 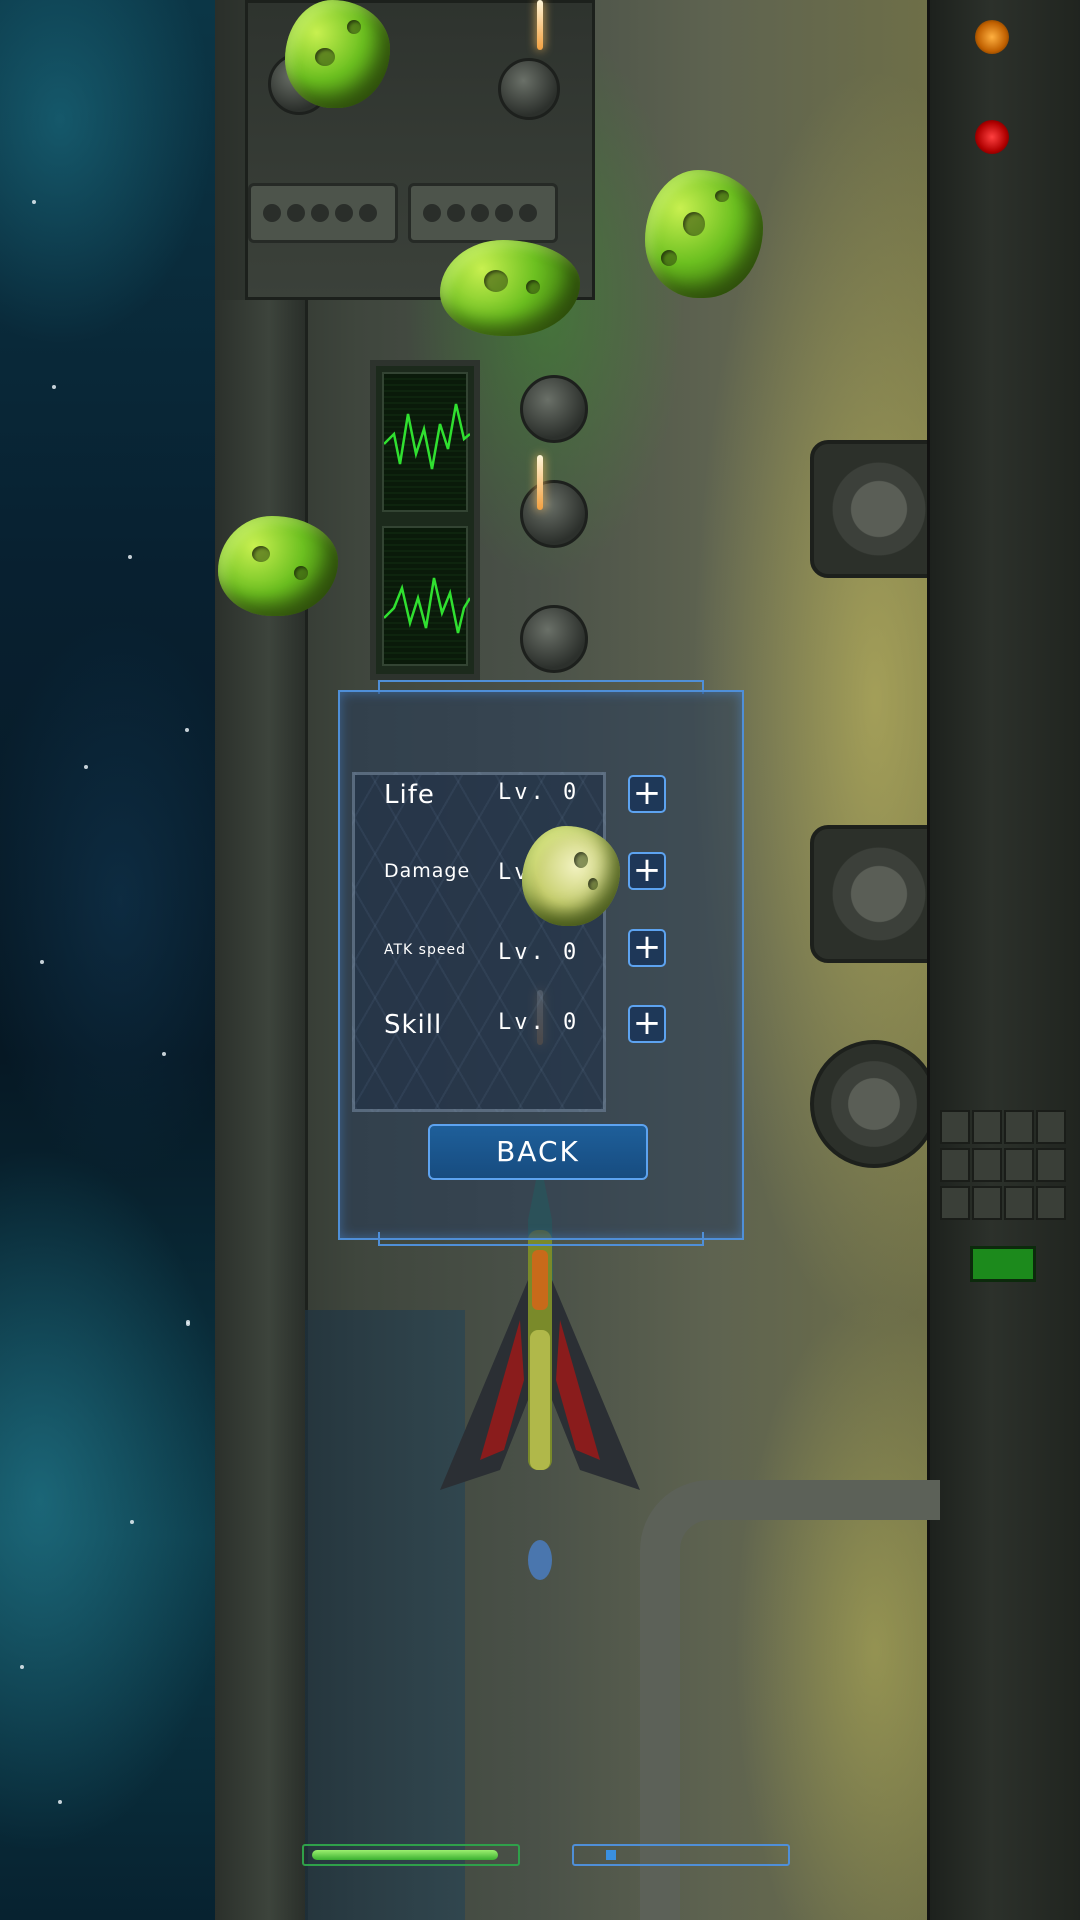 What do you see at coordinates (647, 794) in the screenshot?
I see `upgrade-life-button: +` at bounding box center [647, 794].